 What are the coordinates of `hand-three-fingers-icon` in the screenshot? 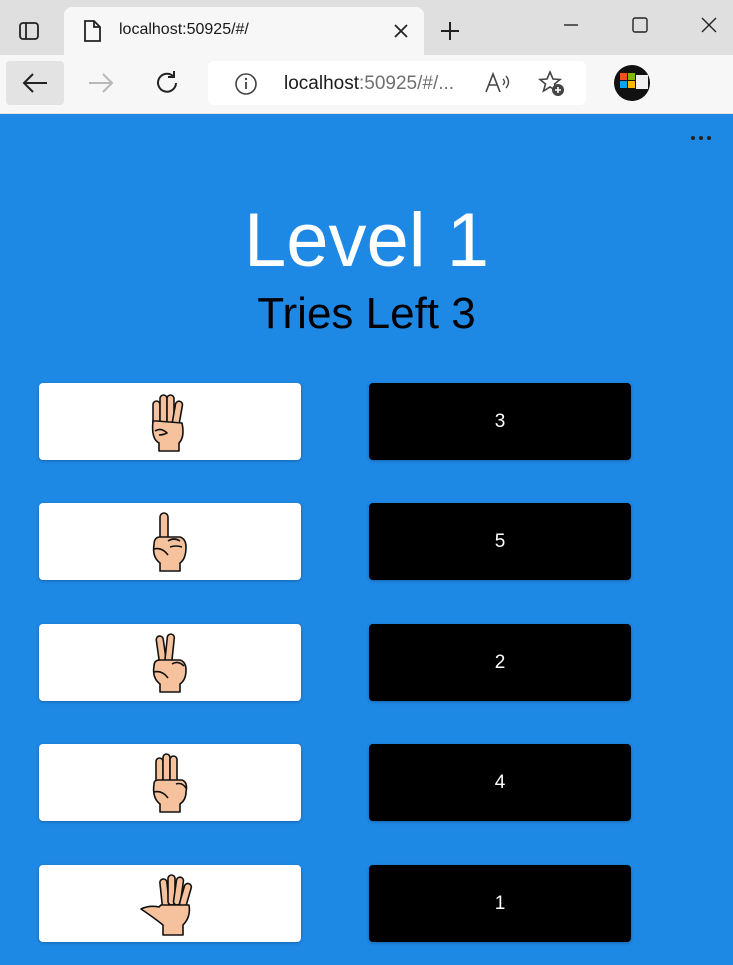 It's located at (170, 782).